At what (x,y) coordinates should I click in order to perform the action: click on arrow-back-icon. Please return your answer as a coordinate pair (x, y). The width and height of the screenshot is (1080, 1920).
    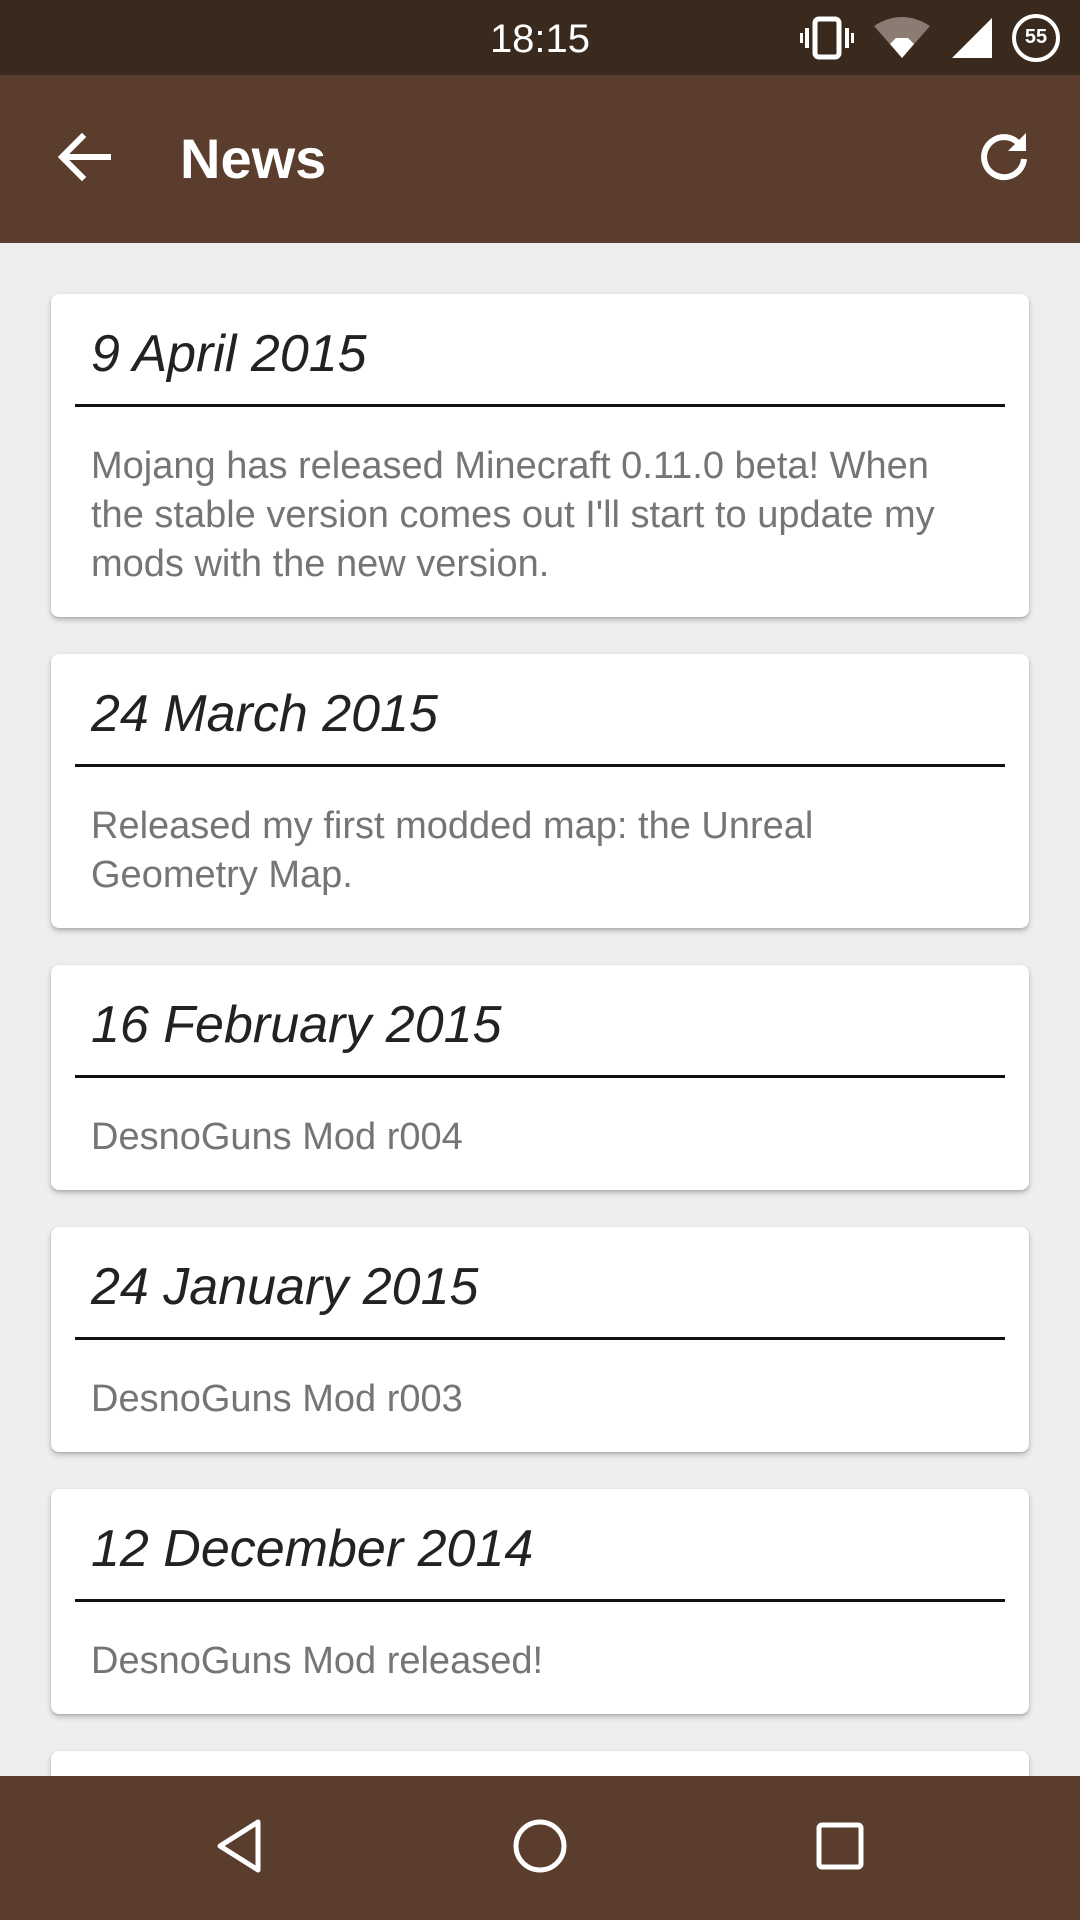
    Looking at the image, I should click on (84, 159).